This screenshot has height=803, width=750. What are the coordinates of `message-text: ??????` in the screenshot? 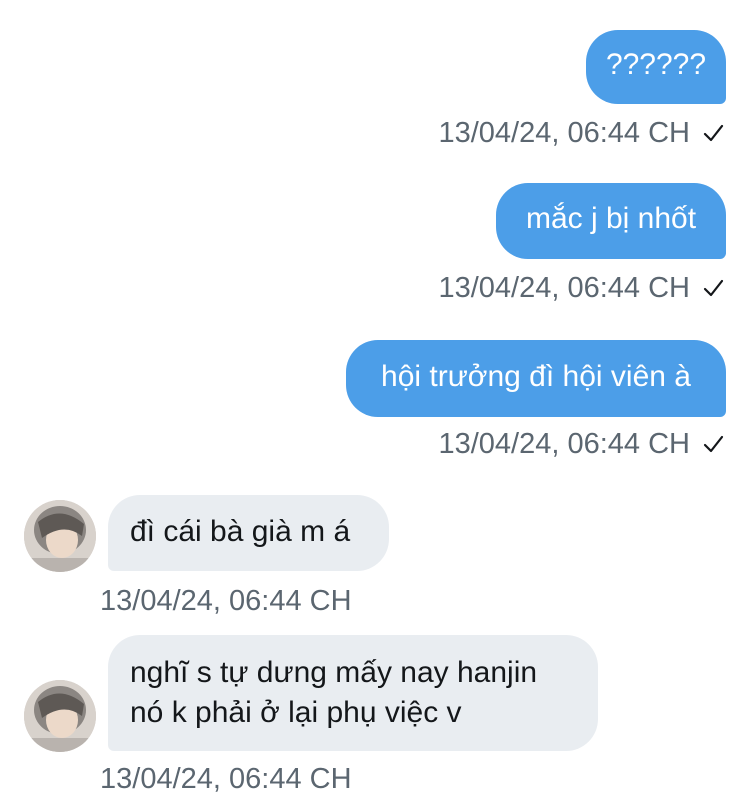 It's located at (656, 64).